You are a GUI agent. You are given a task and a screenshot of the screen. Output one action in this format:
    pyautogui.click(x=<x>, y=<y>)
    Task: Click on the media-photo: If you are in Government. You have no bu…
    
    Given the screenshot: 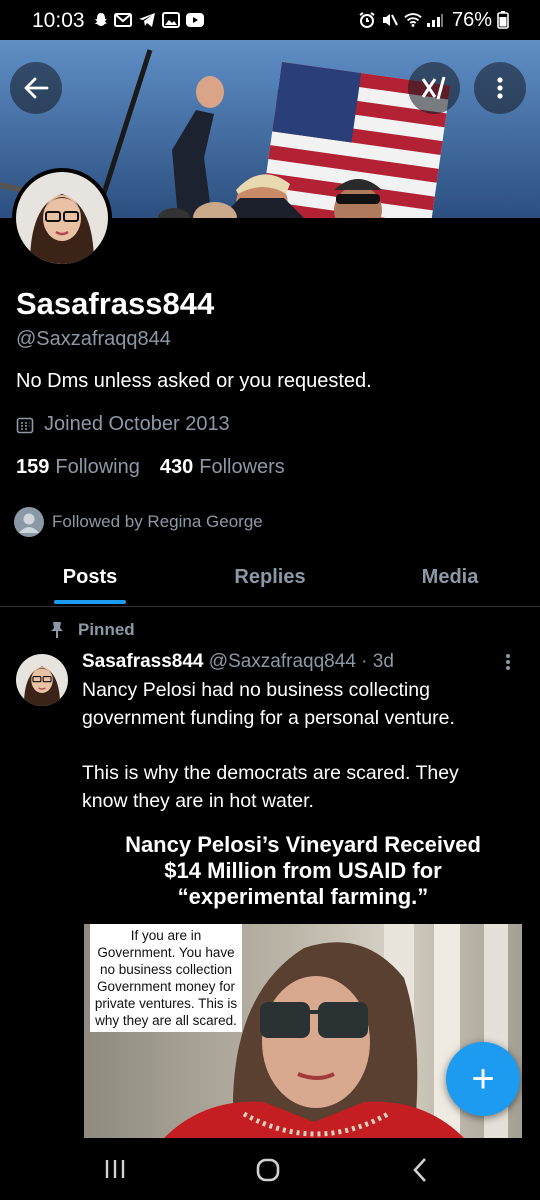 What is the action you would take?
    pyautogui.click(x=303, y=1031)
    